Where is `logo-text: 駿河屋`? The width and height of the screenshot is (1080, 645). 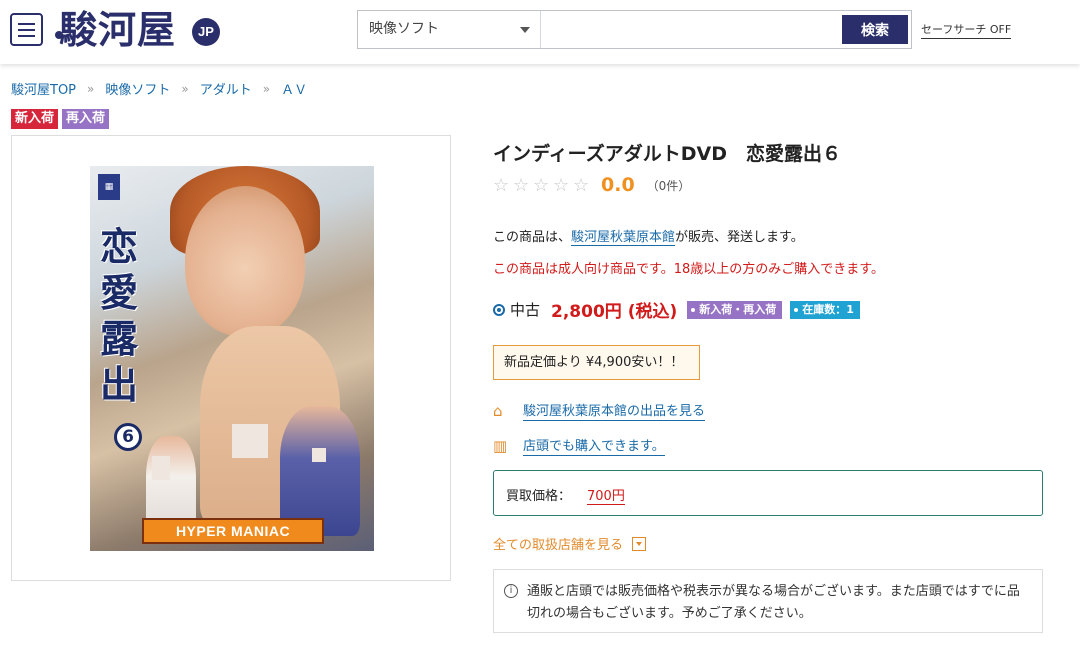
logo-text: 駿河屋 is located at coordinates (118, 29).